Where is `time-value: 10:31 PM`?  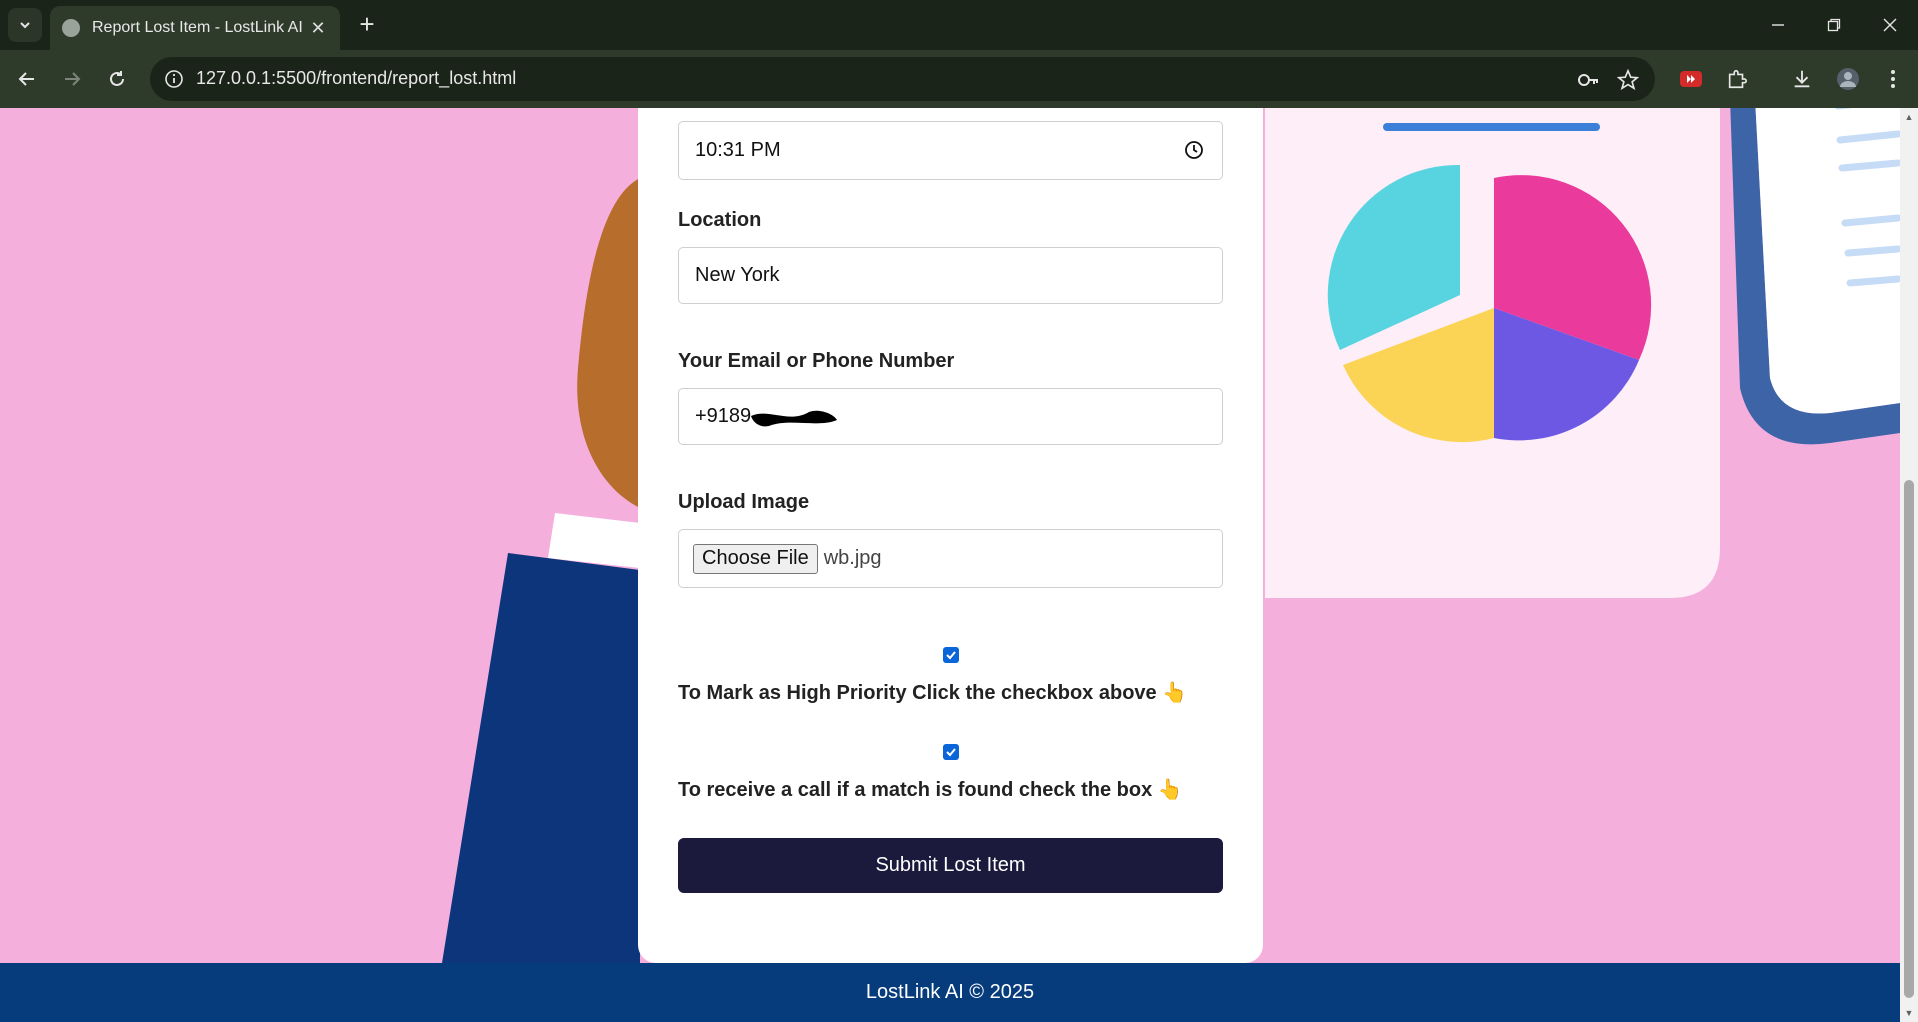
time-value: 10:31 PM is located at coordinates (738, 150).